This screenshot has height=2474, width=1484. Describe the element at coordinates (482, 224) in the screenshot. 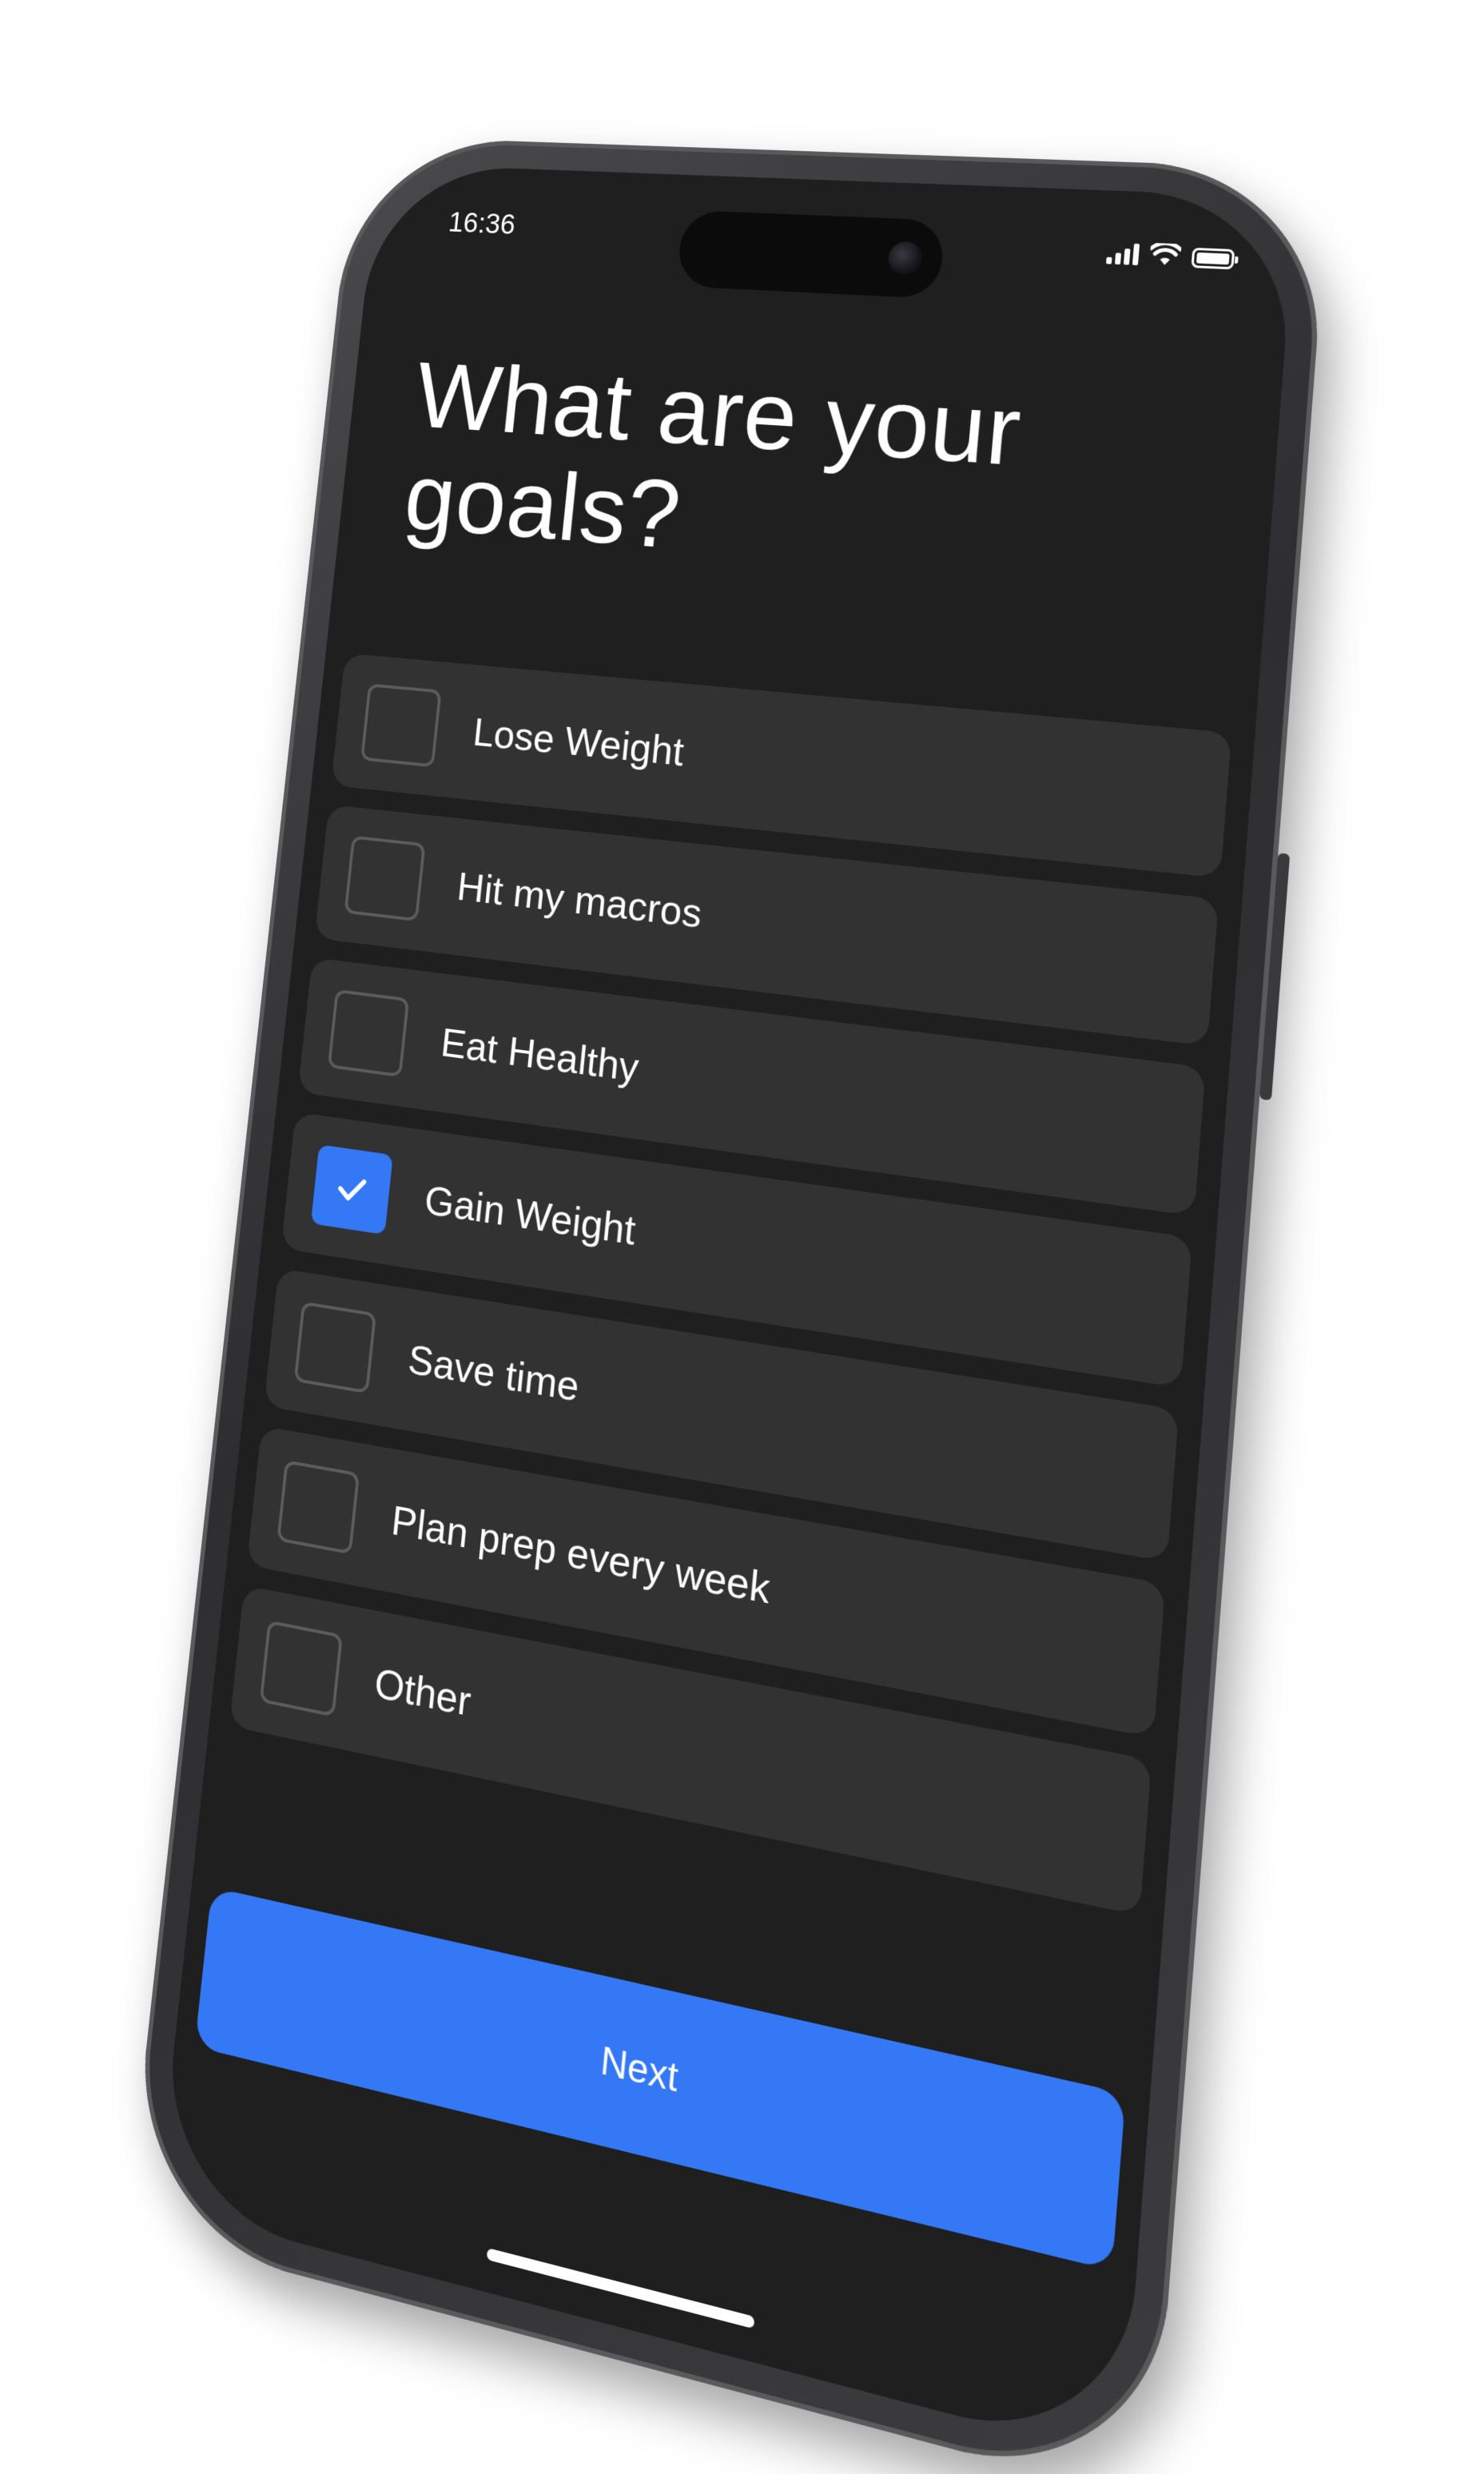

I see `status-bar-time: 16:36` at that location.